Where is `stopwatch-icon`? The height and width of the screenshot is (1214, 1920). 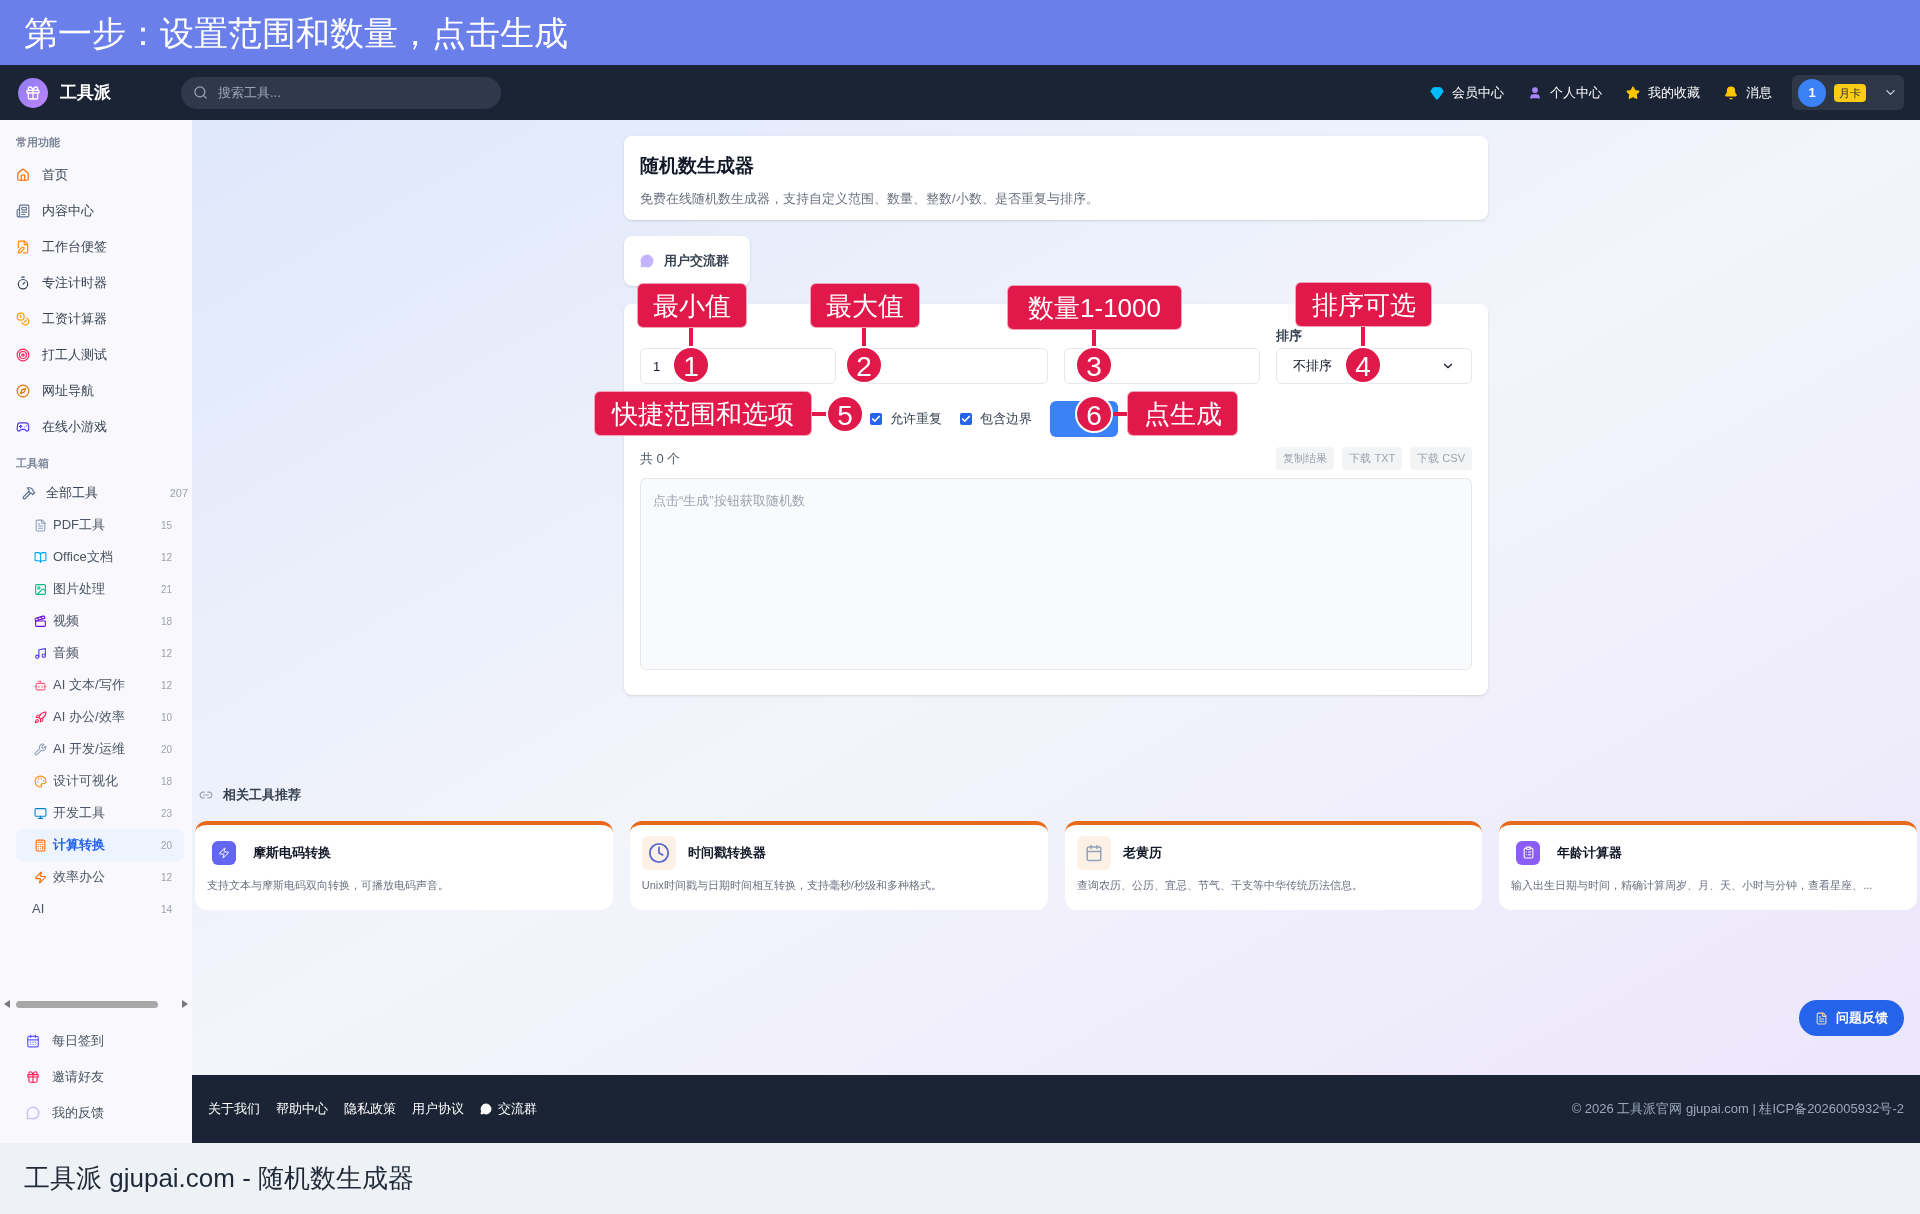 stopwatch-icon is located at coordinates (23, 282).